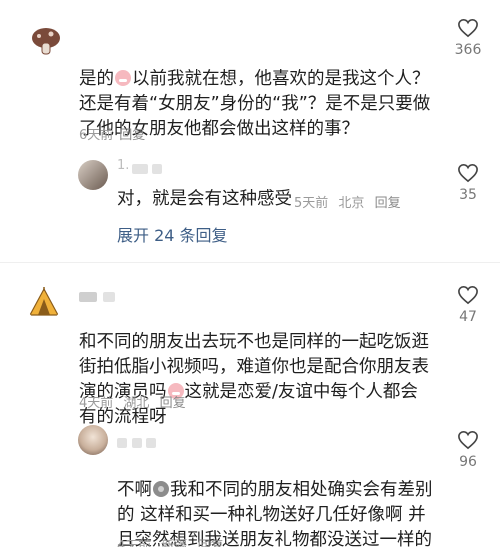 The image size is (500, 547). I want to click on avatar-mushroom, so click(46, 41).